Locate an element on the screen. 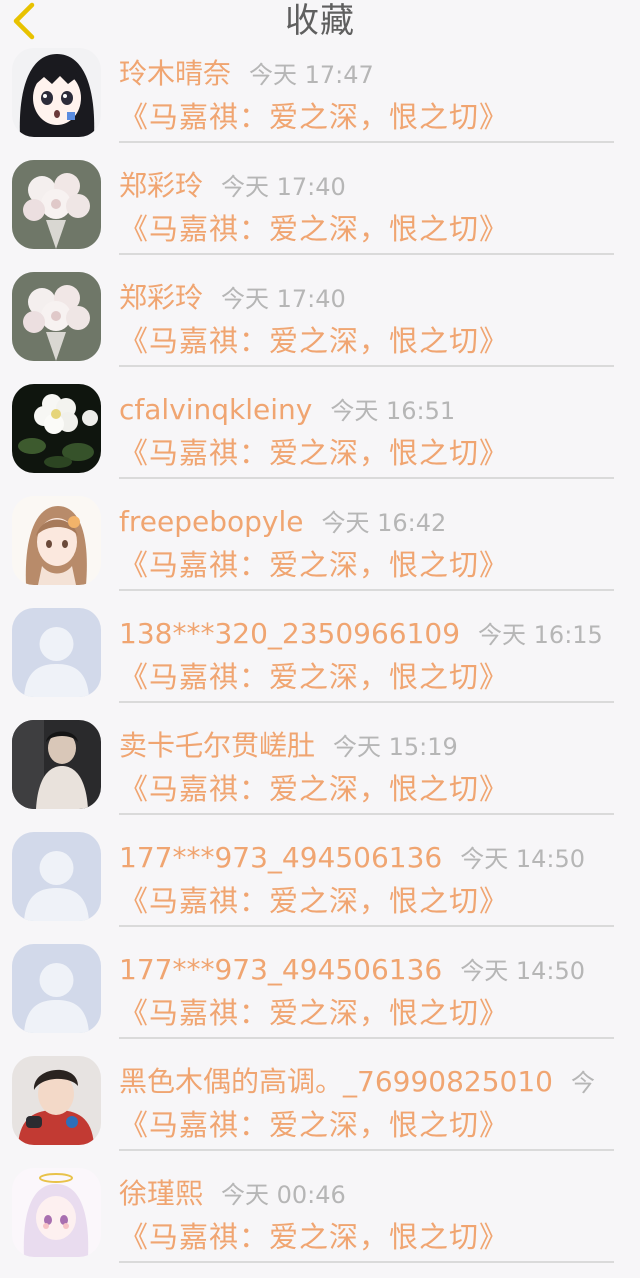 This screenshot has height=1278, width=640. page-title: 收藏 is located at coordinates (320, 21).